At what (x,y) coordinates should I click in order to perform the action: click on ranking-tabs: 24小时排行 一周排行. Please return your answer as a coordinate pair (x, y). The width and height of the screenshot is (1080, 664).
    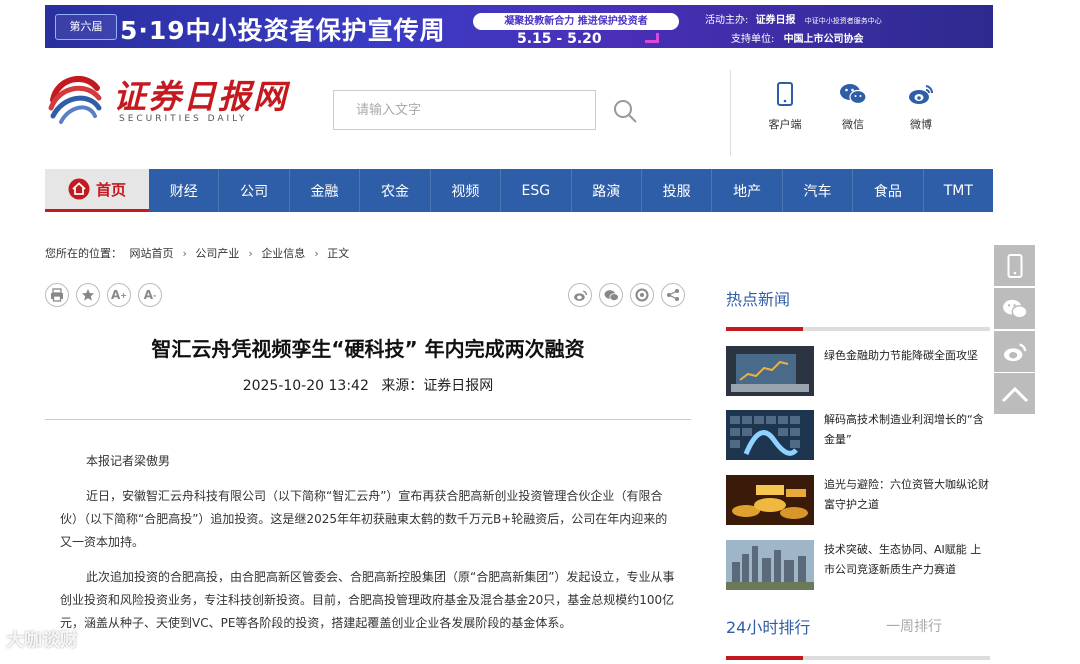
    Looking at the image, I should click on (858, 627).